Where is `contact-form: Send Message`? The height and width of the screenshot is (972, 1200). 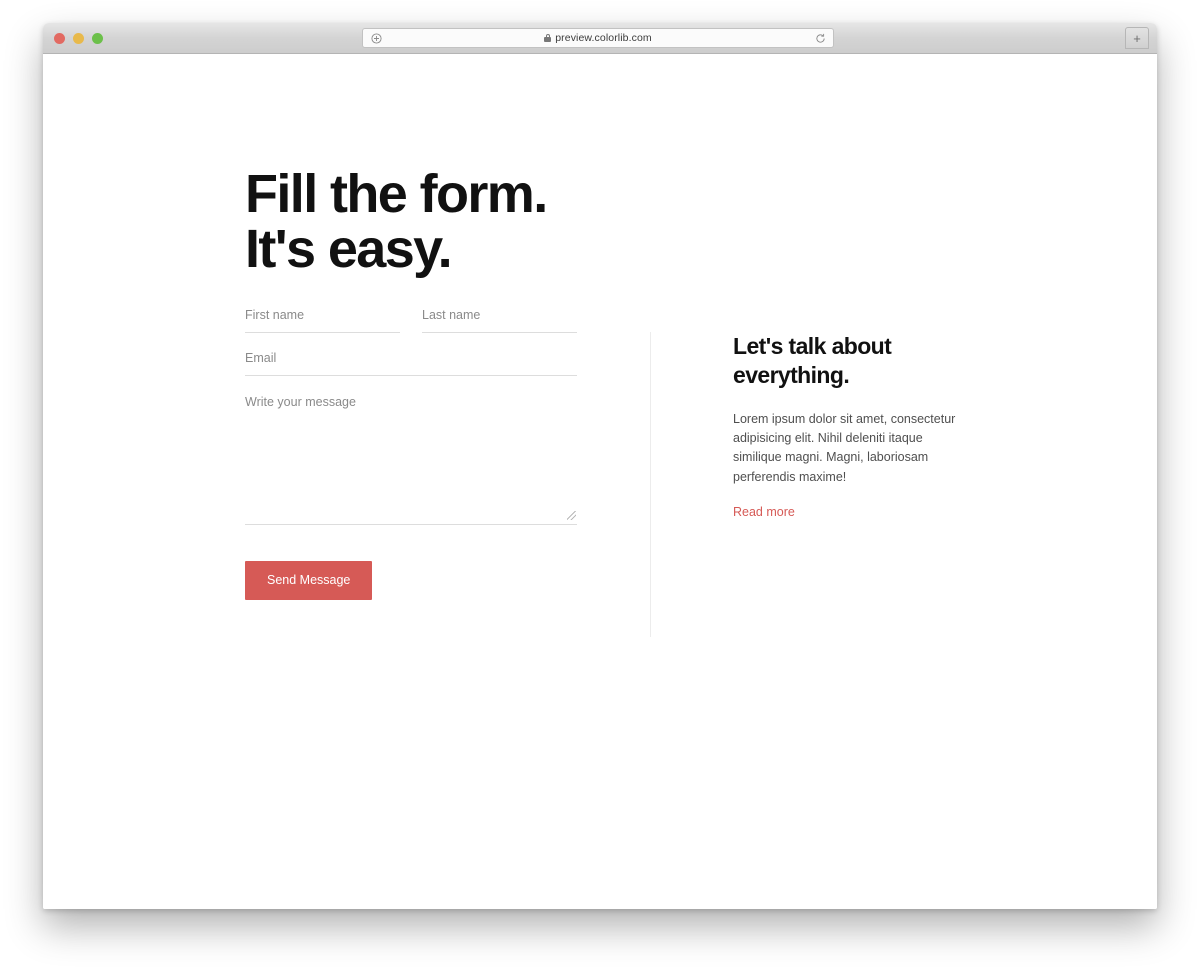 contact-form: Send Message is located at coordinates (411, 452).